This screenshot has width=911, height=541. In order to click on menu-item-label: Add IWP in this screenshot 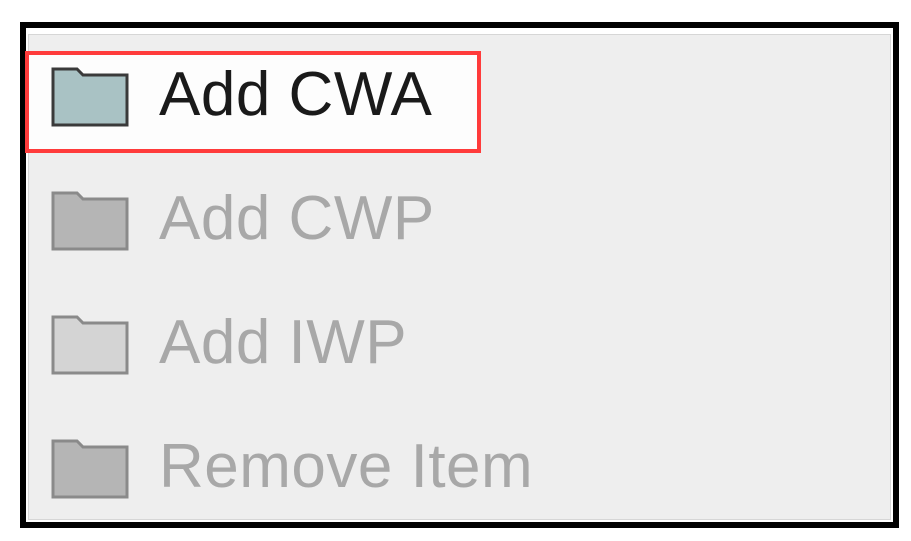, I will do `click(283, 342)`.